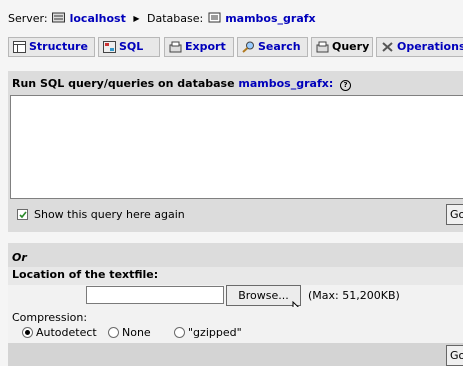 The width and height of the screenshot is (463, 366). I want to click on server-icon, so click(59, 17).